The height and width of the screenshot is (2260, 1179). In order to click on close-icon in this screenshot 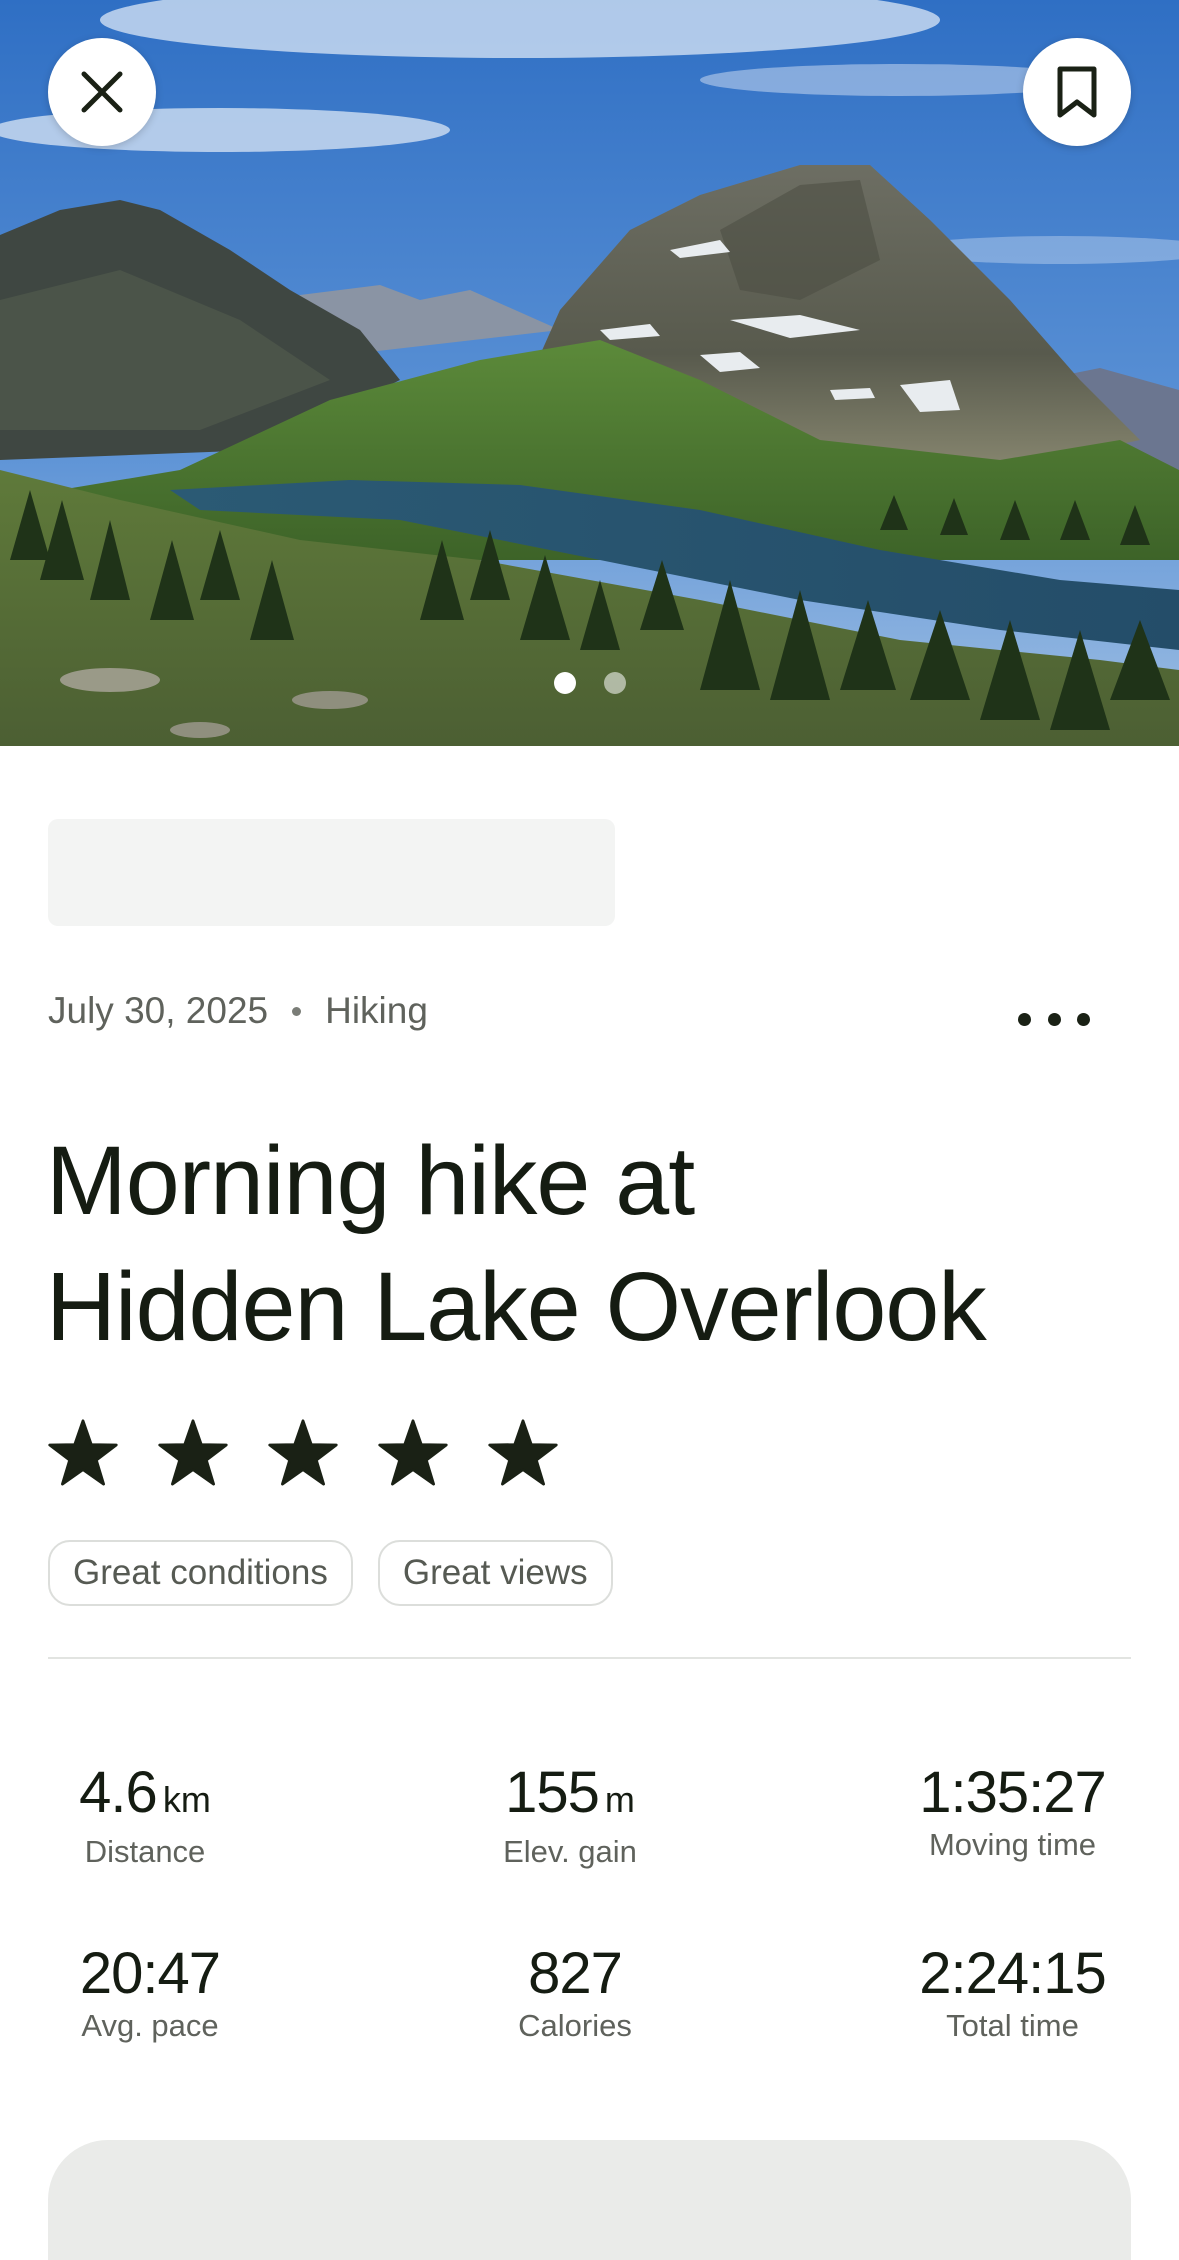, I will do `click(102, 92)`.